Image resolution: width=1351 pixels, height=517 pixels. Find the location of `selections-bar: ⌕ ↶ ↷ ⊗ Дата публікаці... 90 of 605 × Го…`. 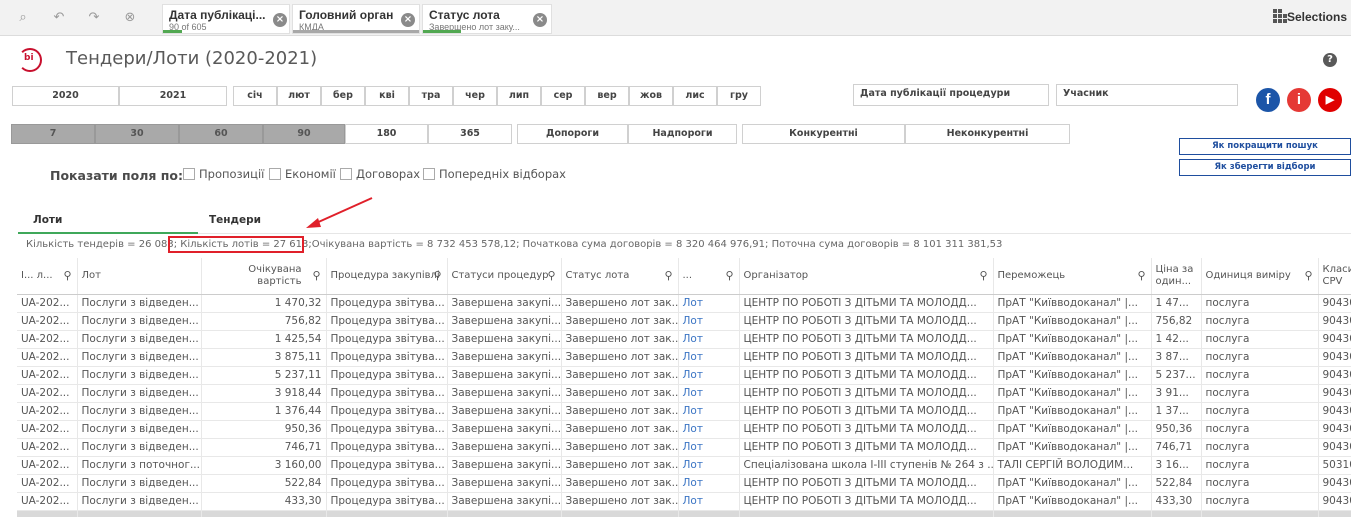

selections-bar: ⌕ ↶ ↷ ⊗ Дата публікаці... 90 of 605 × Го… is located at coordinates (675, 18).